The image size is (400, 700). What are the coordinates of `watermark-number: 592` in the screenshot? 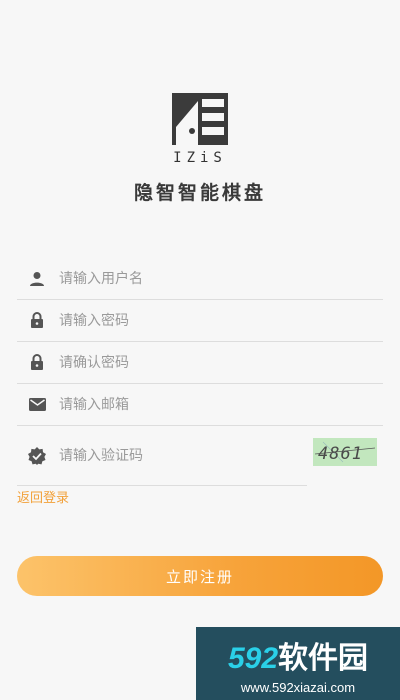 It's located at (253, 658).